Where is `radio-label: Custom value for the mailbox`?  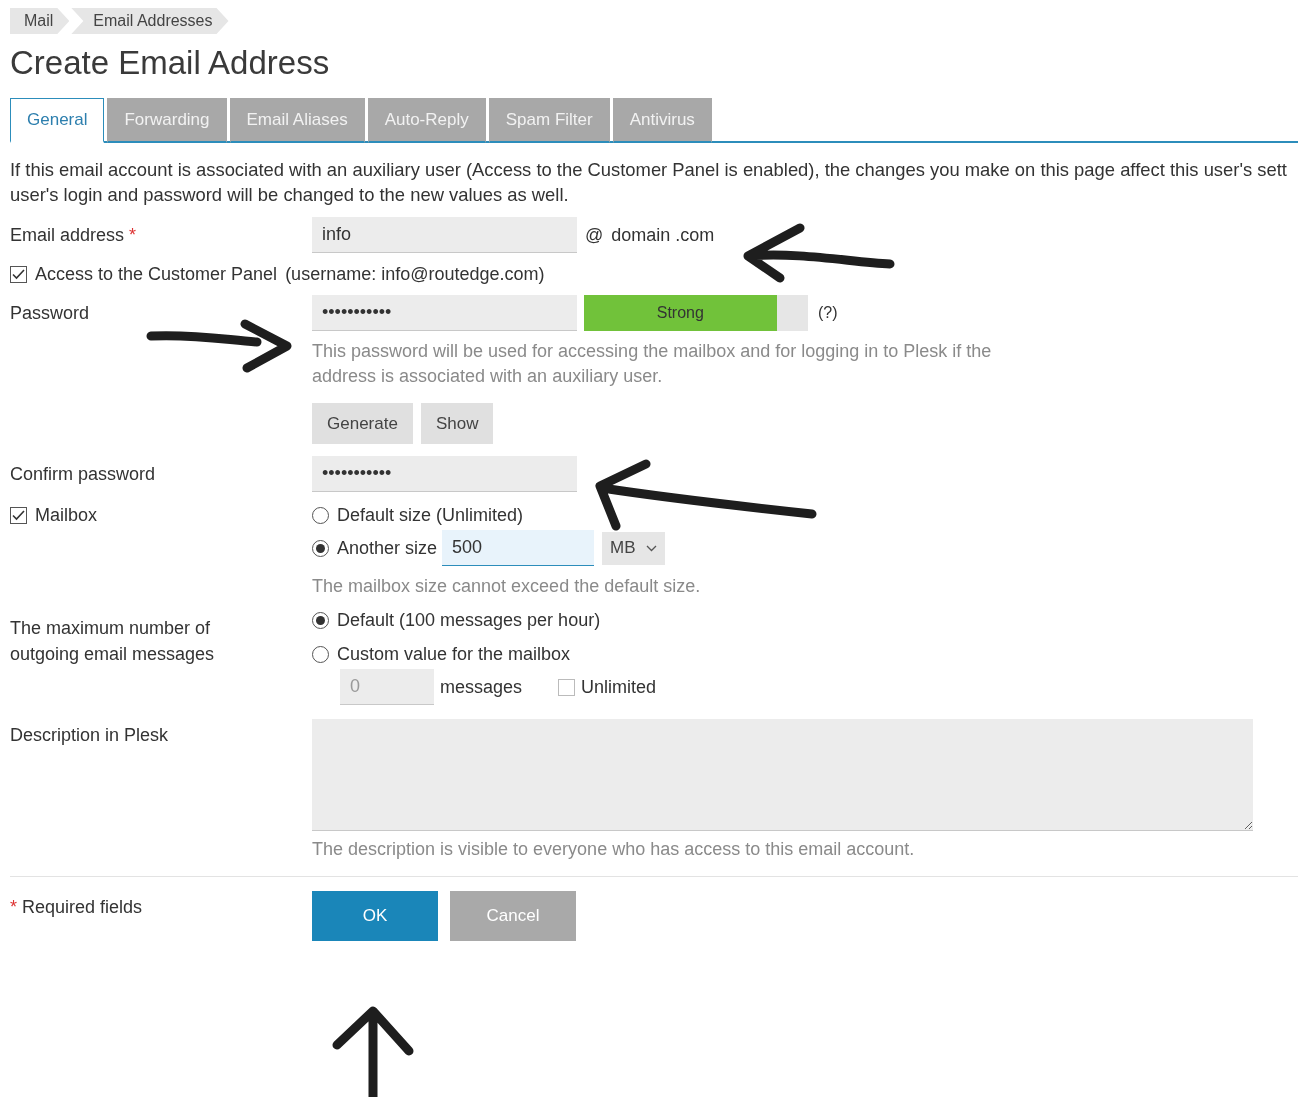 radio-label: Custom value for the mailbox is located at coordinates (454, 654).